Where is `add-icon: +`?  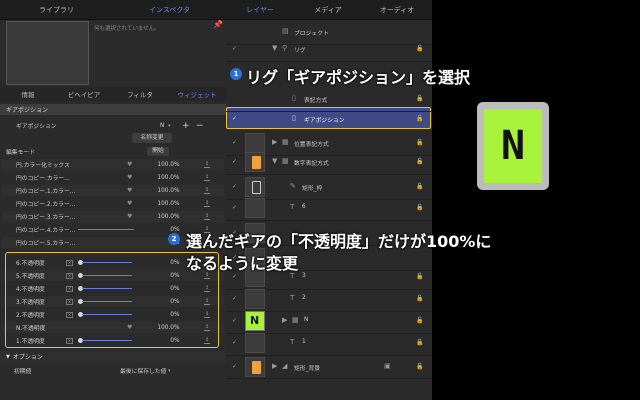 add-icon: + is located at coordinates (186, 126).